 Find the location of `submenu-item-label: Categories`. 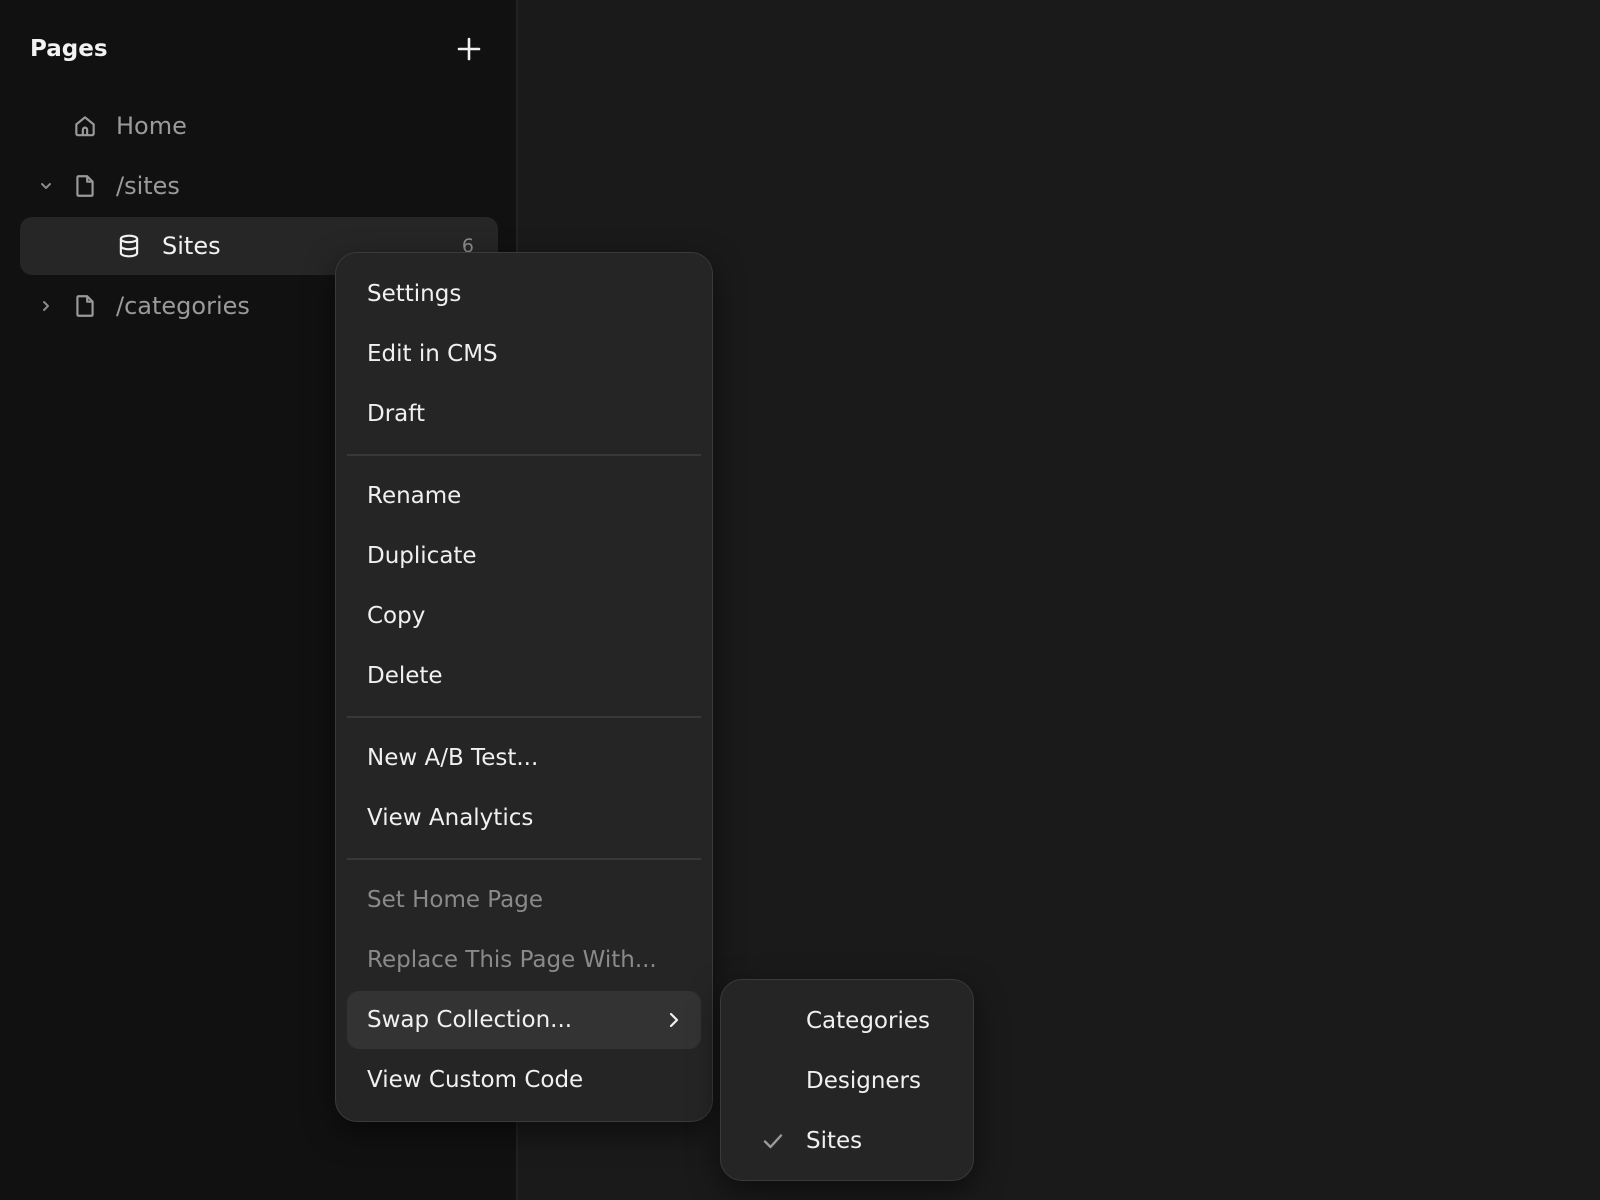

submenu-item-label: Categories is located at coordinates (868, 1021).